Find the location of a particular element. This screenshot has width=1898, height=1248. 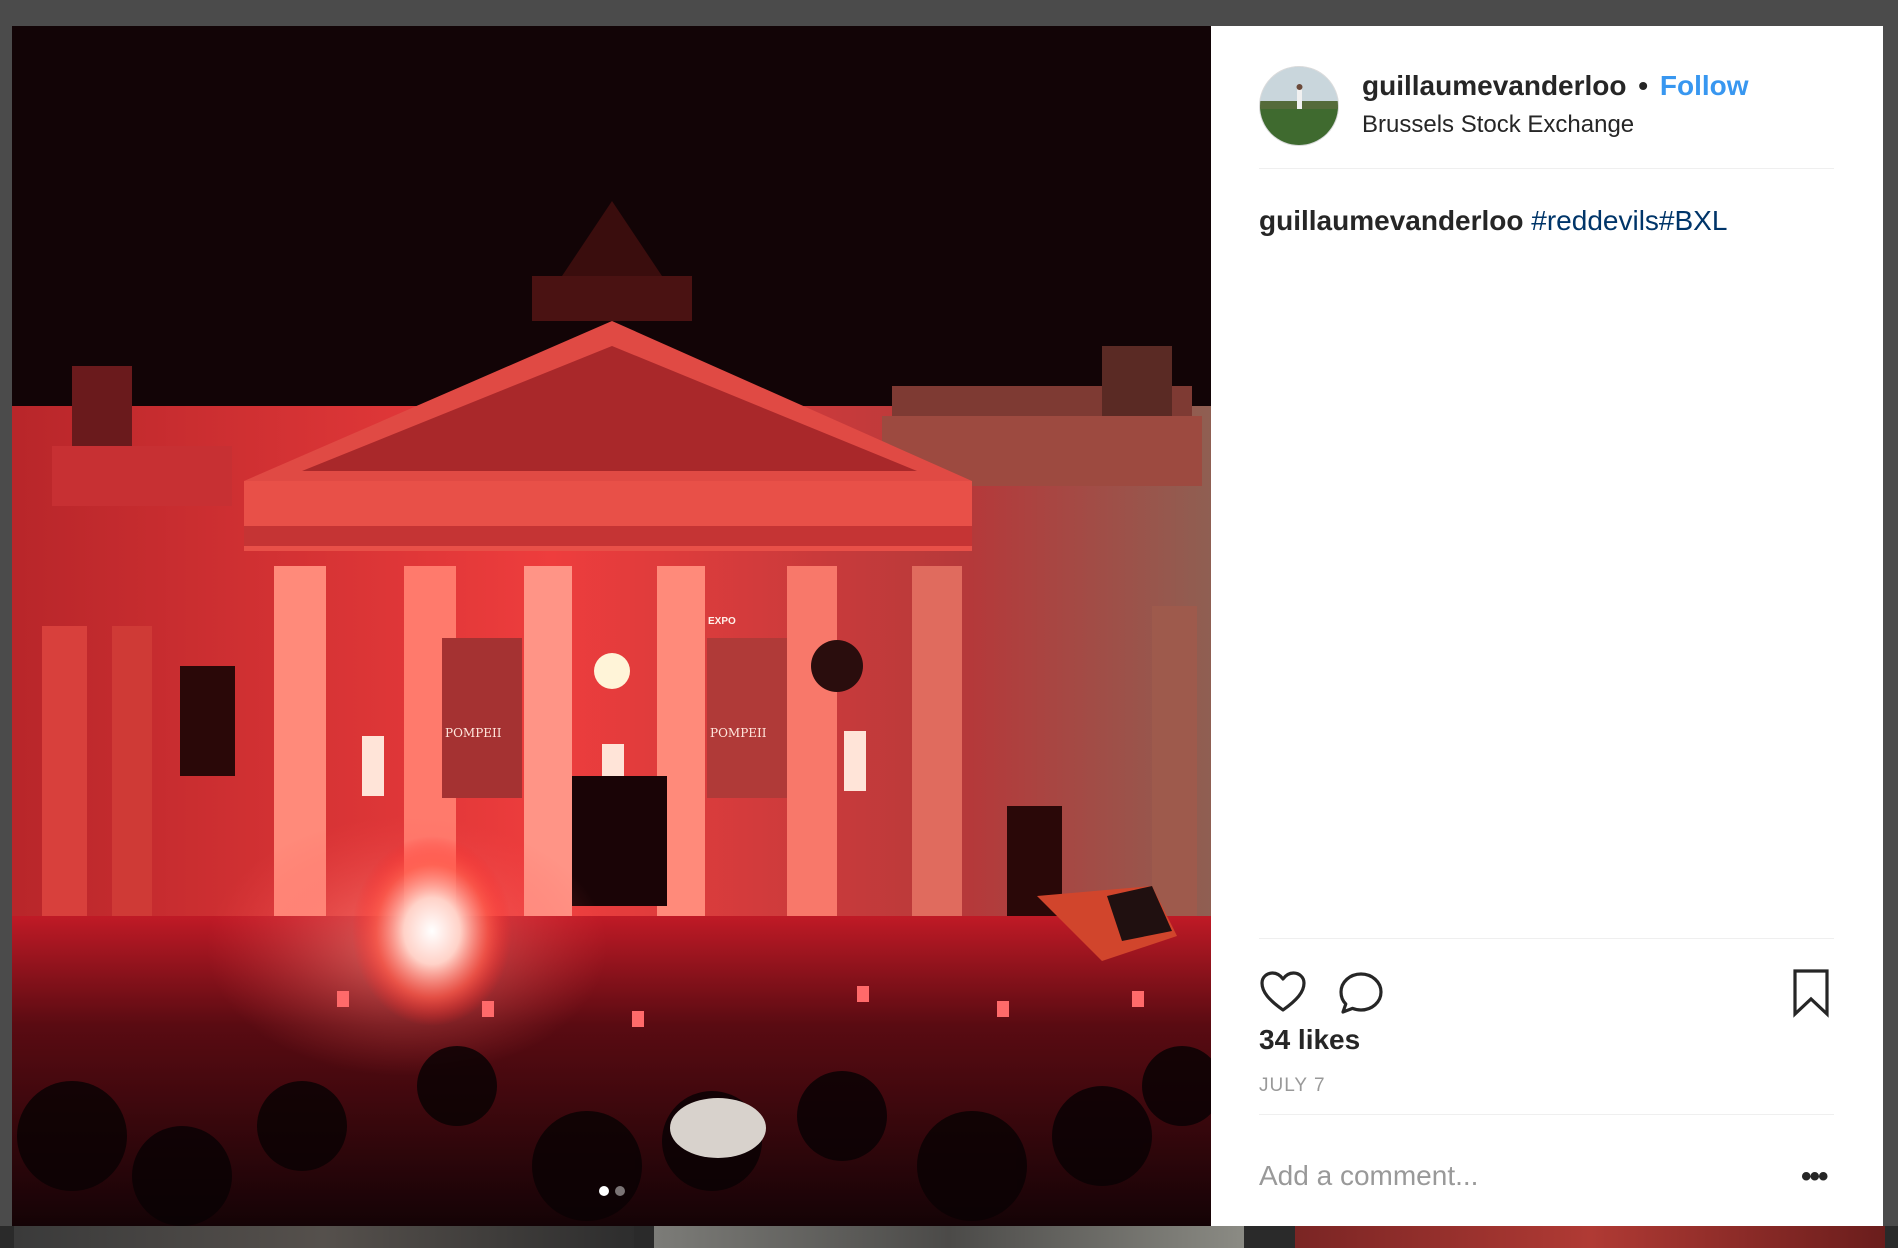

bookmark-icon is located at coordinates (1811, 995).